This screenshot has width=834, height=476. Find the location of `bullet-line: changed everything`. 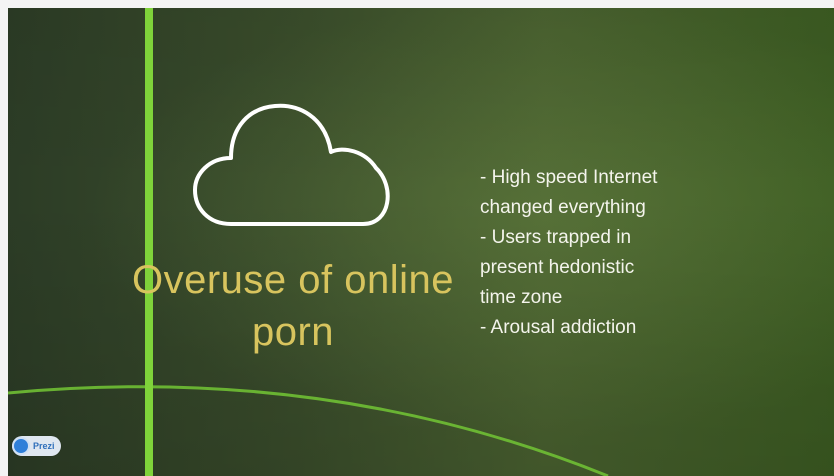

bullet-line: changed everything is located at coordinates (563, 207).